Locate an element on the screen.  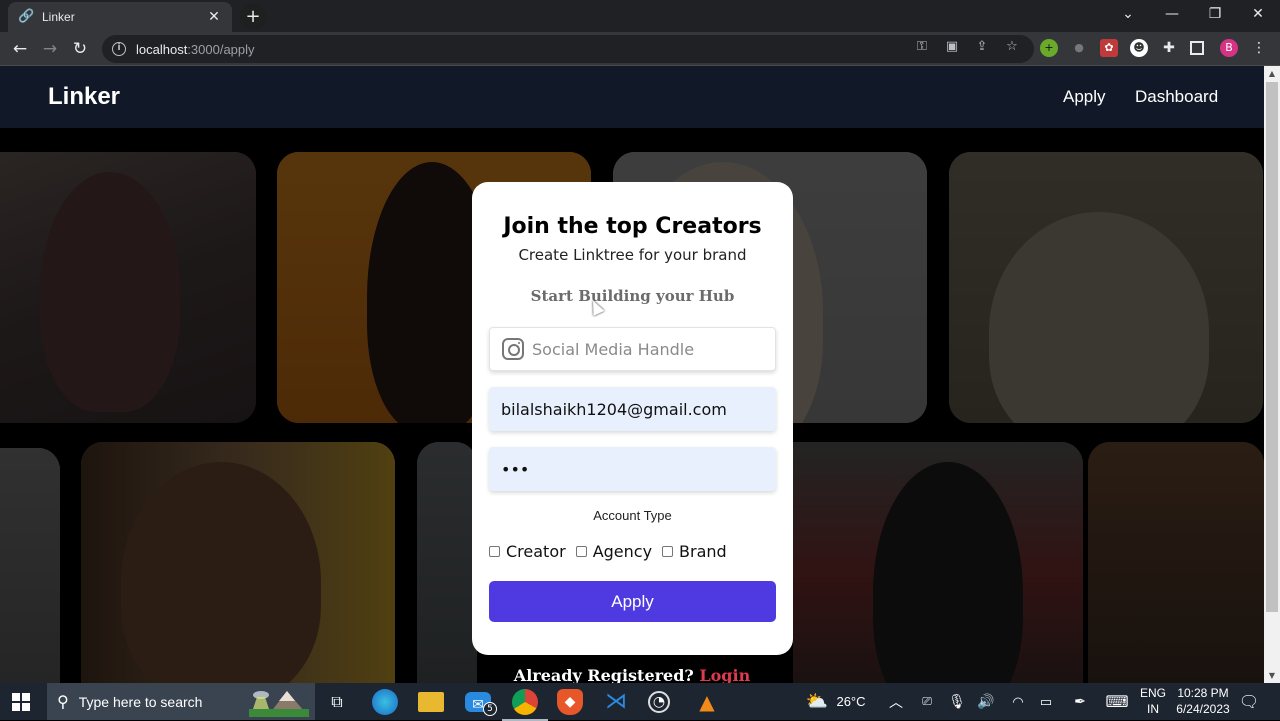
taskbar-search-placeholder: Type here to search is located at coordinates (140, 701).